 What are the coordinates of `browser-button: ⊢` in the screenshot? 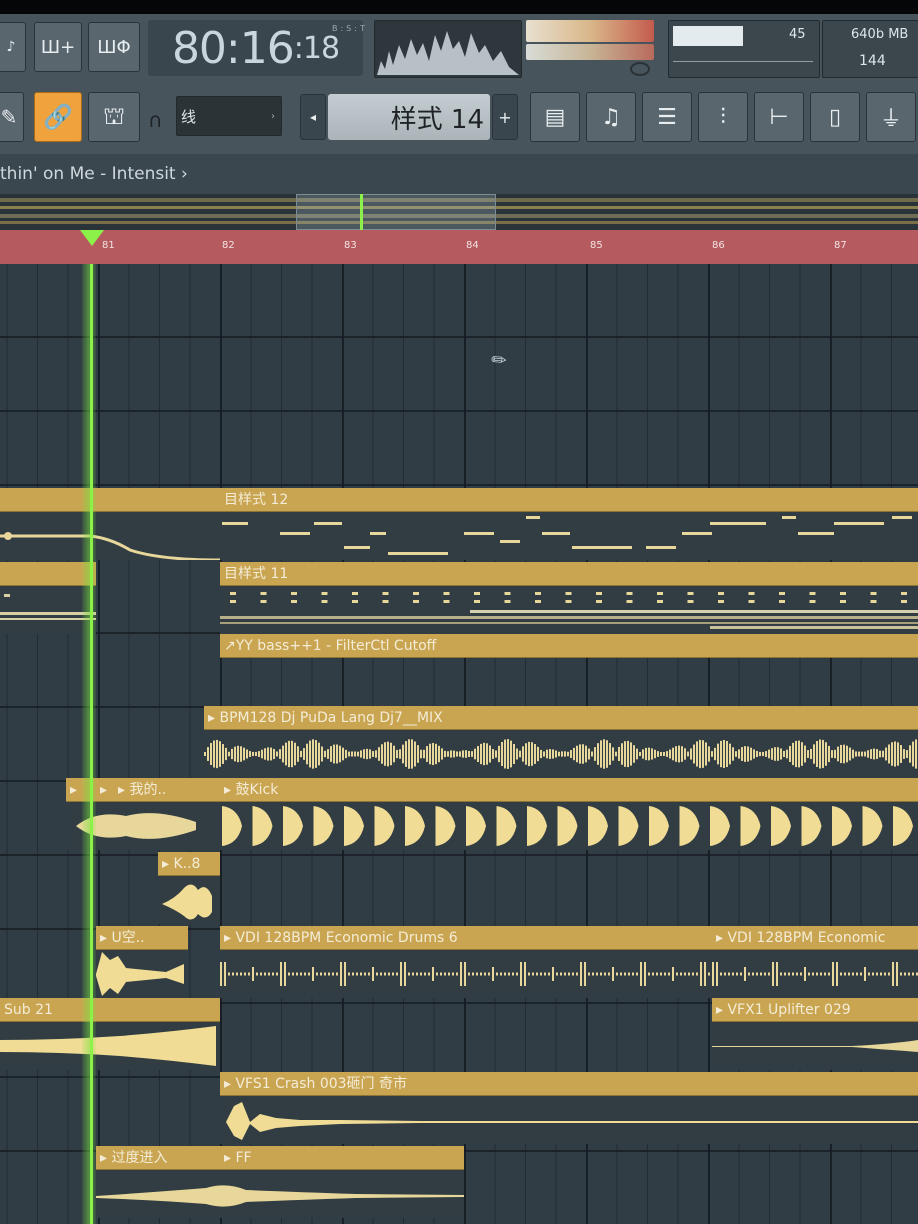 It's located at (779, 117).